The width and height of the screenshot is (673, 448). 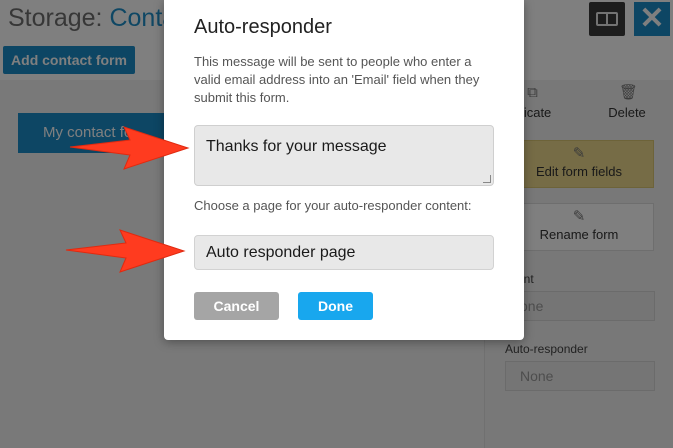 What do you see at coordinates (344, 252) in the screenshot?
I see `auto-responder-page-select: Auto responder page` at bounding box center [344, 252].